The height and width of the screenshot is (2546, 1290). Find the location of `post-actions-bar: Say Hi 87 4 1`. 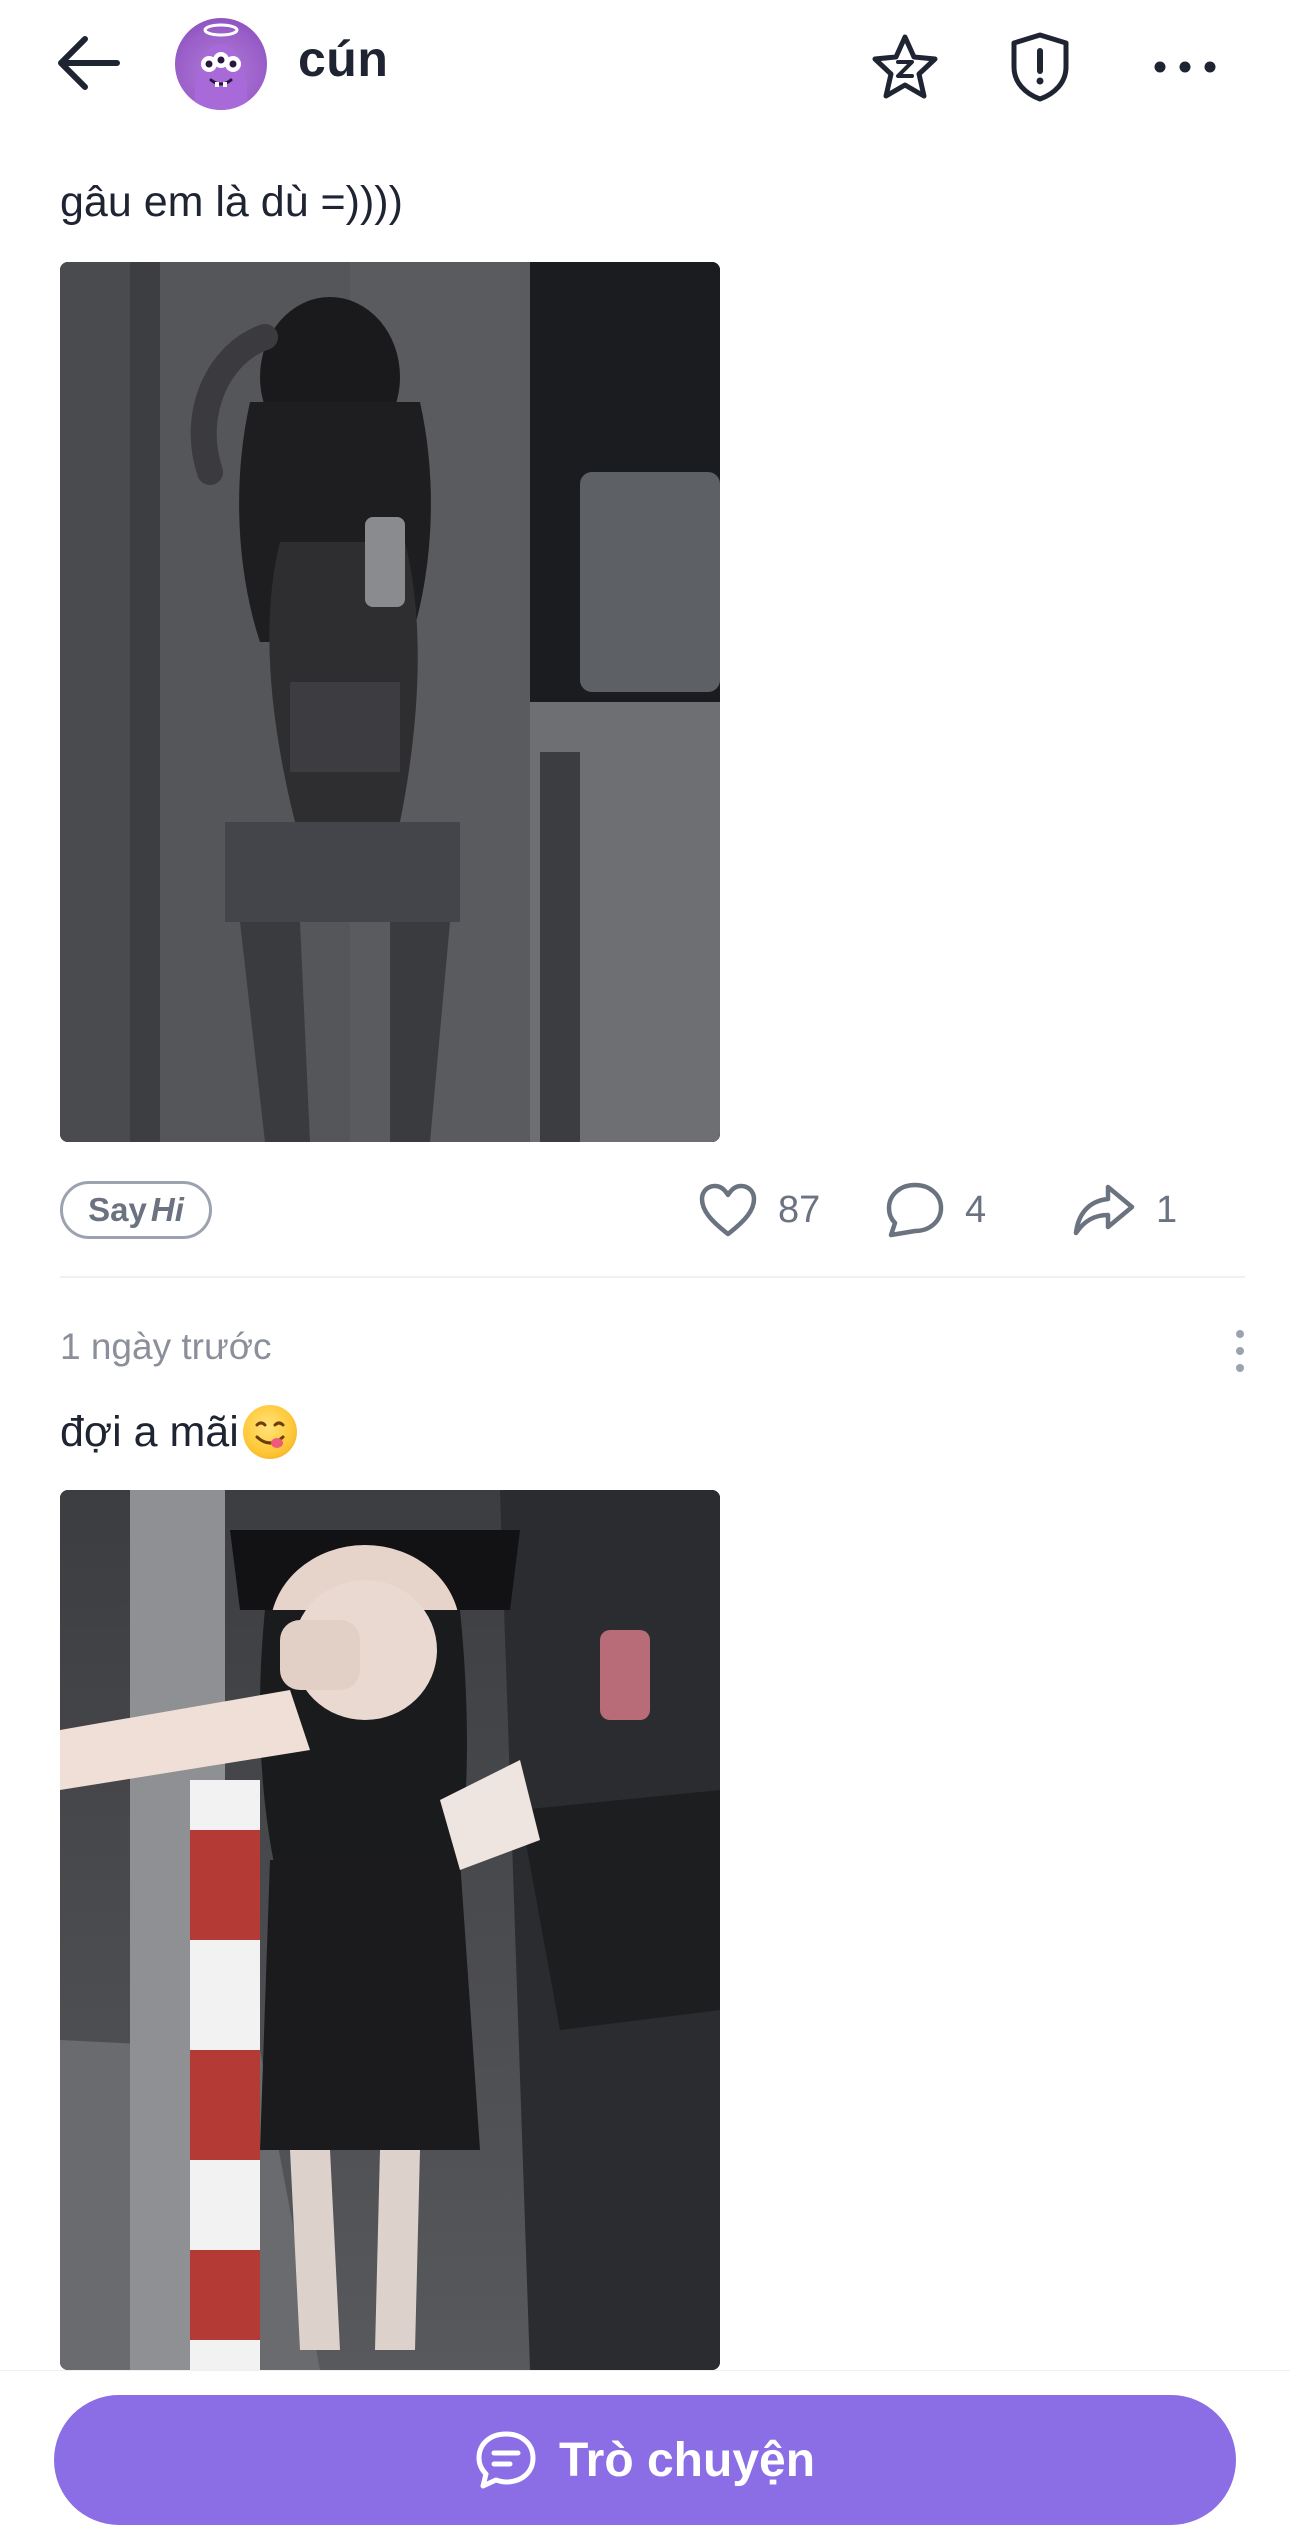

post-actions-bar: Say Hi 87 4 1 is located at coordinates (645, 1210).